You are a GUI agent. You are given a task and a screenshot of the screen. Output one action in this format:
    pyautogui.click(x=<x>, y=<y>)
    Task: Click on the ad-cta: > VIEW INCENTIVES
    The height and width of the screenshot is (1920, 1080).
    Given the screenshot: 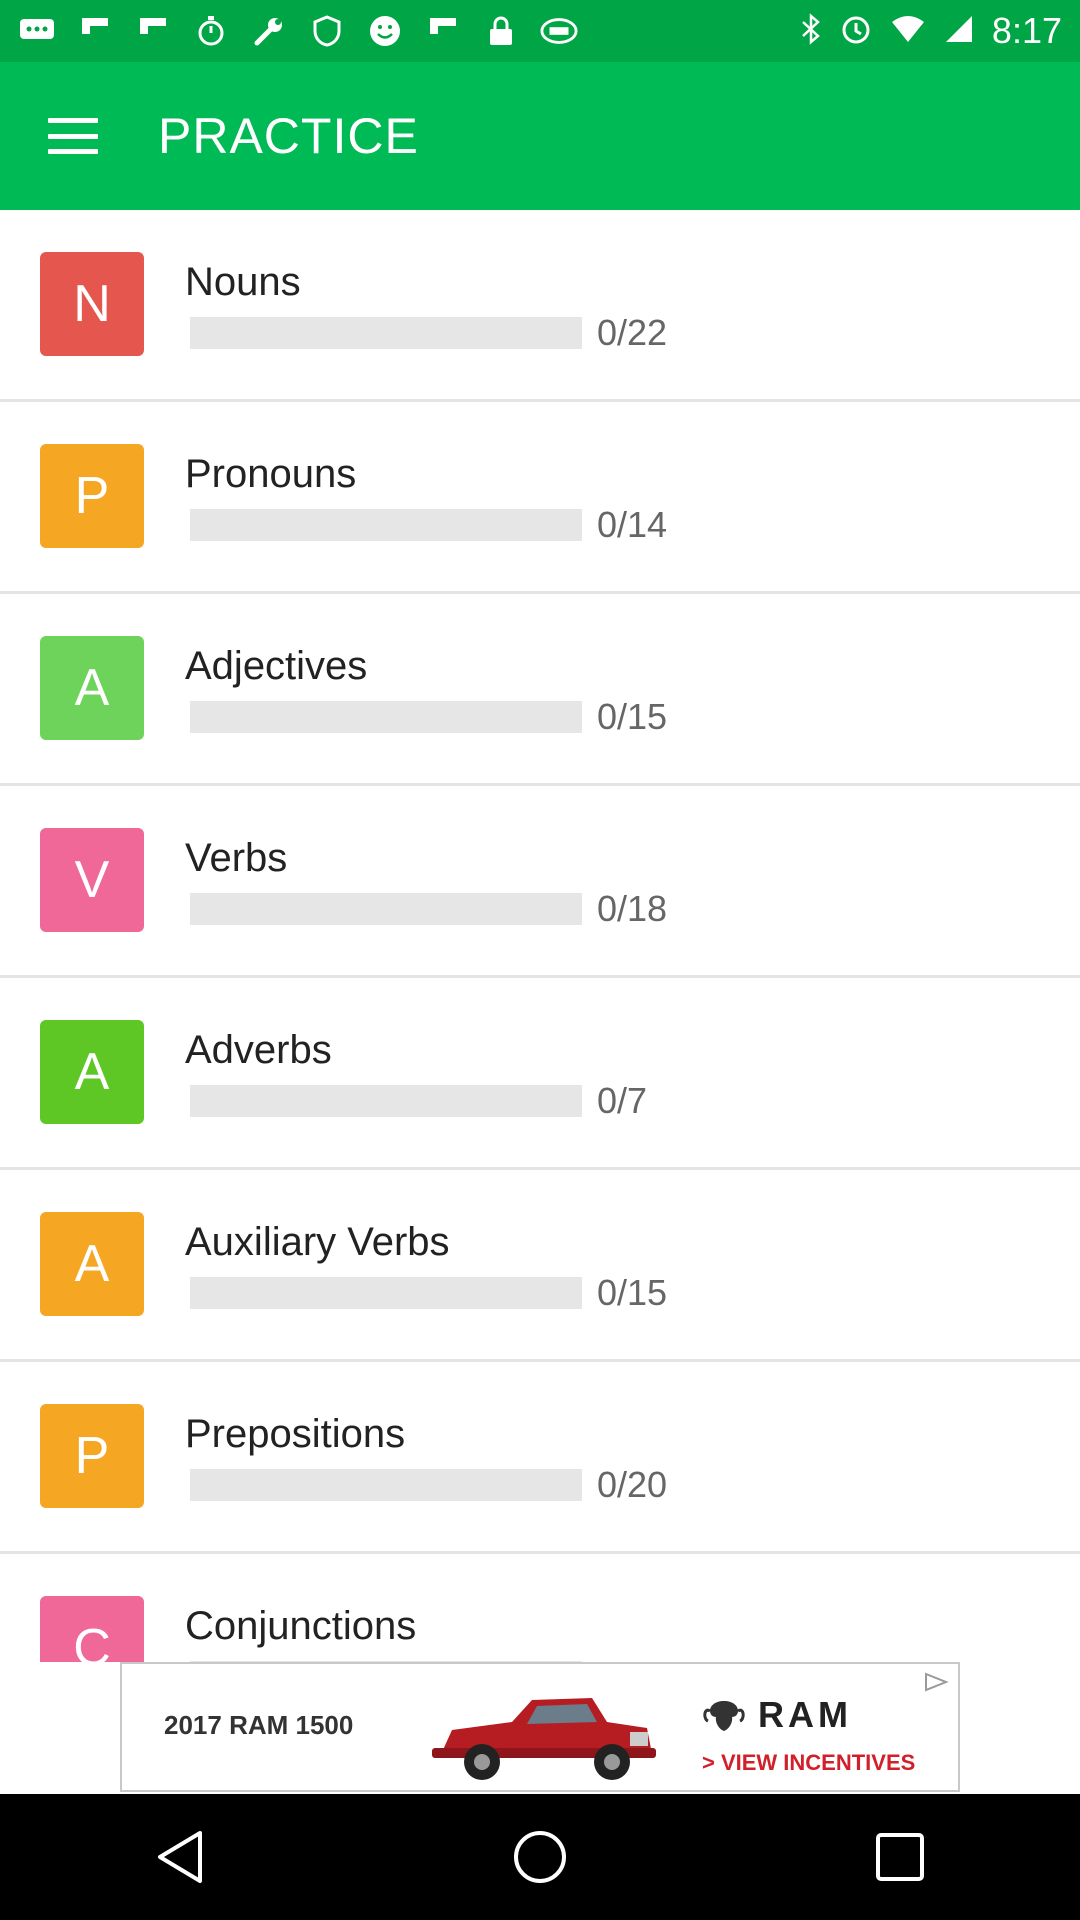 What is the action you would take?
    pyautogui.click(x=808, y=1763)
    